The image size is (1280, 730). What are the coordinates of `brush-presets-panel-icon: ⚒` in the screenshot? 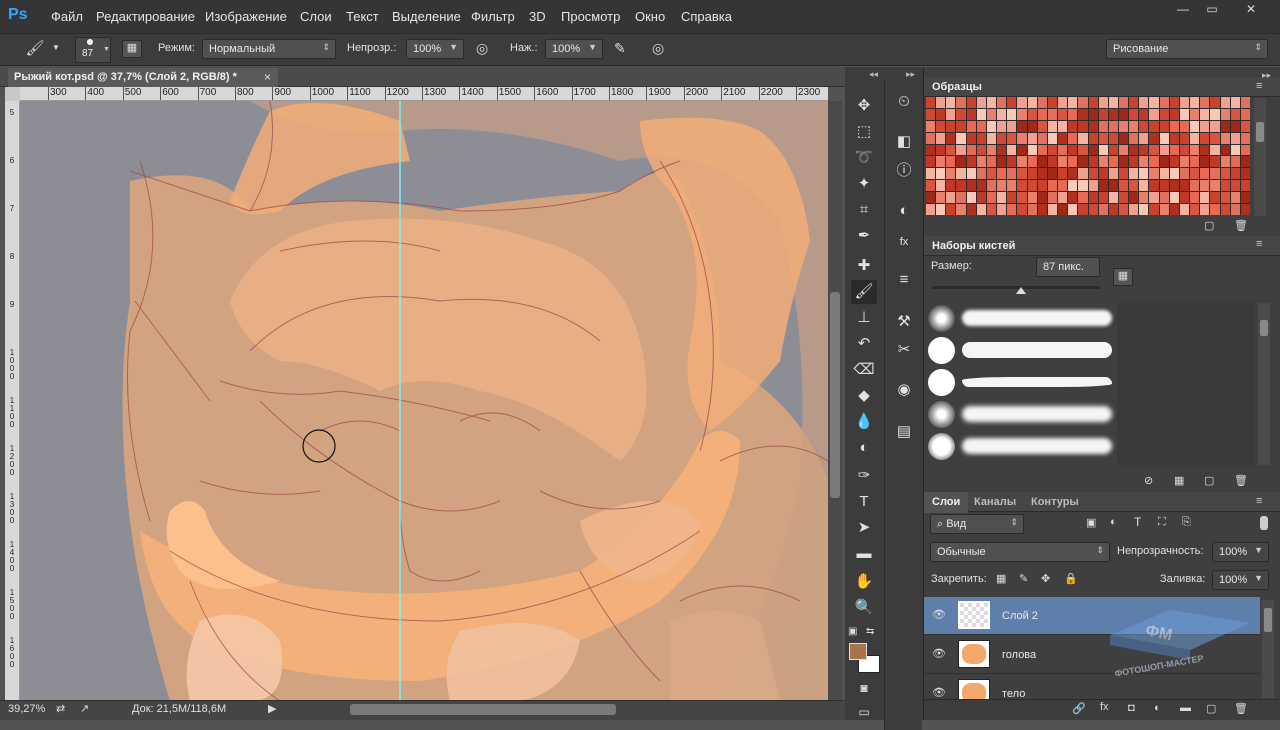 It's located at (904, 322).